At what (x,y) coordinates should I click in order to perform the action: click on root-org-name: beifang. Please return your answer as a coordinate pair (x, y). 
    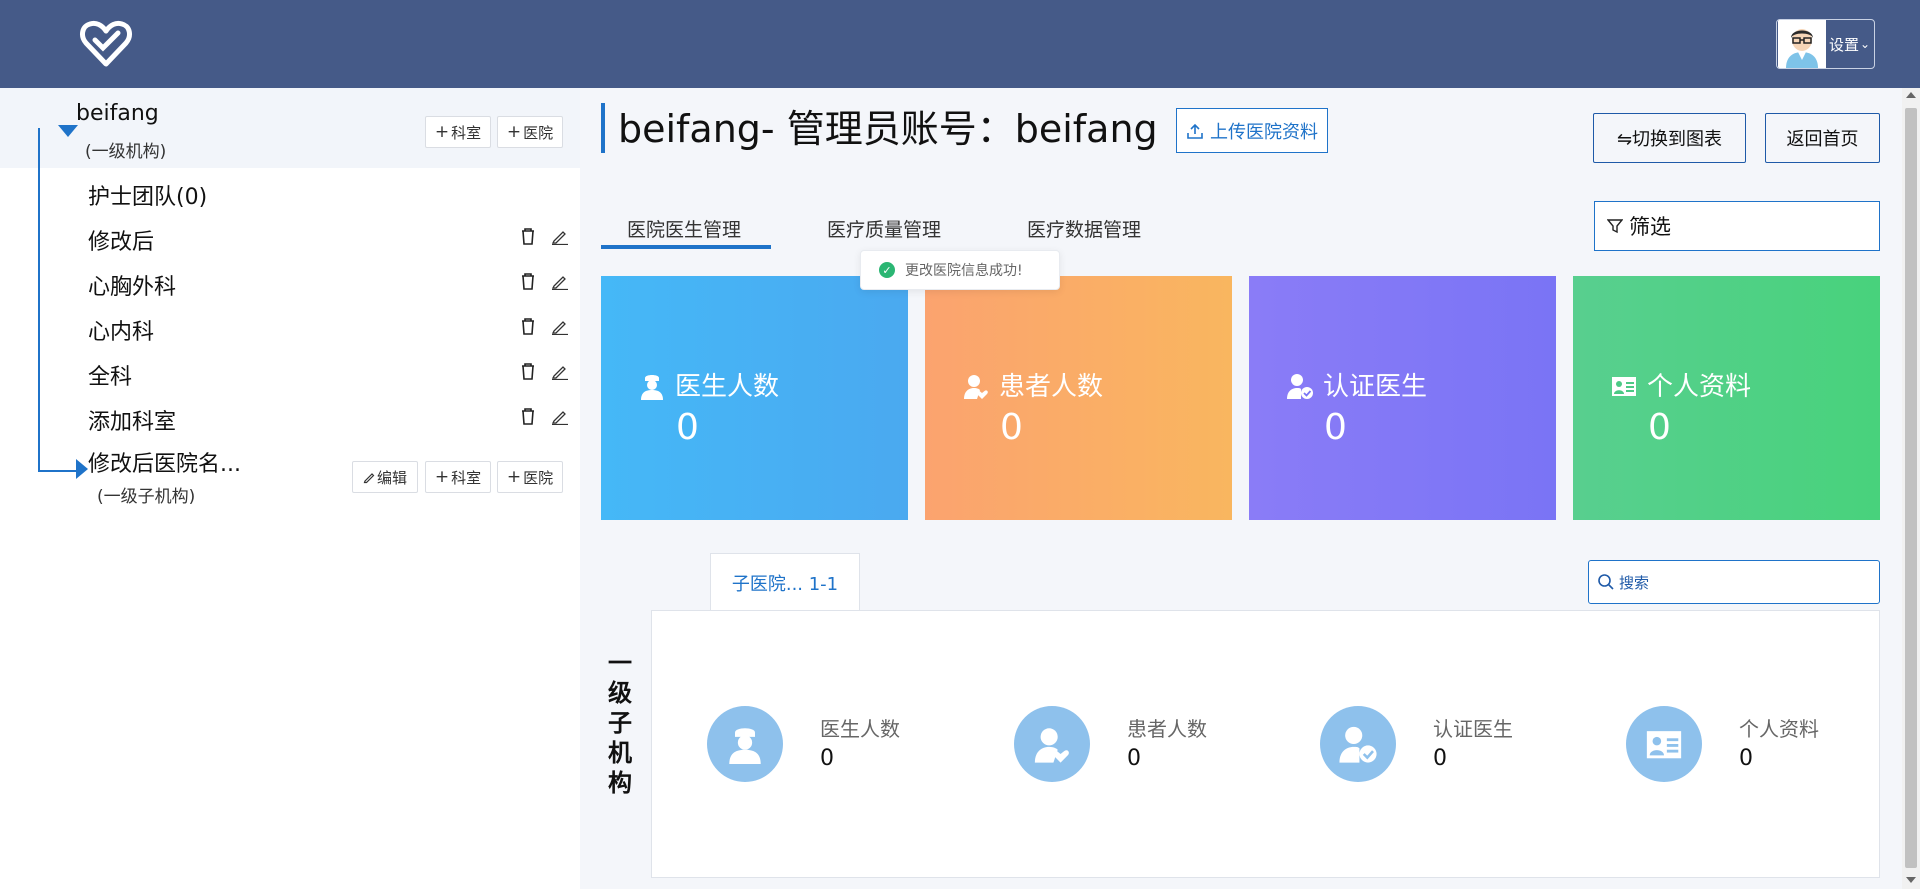
    Looking at the image, I should click on (117, 113).